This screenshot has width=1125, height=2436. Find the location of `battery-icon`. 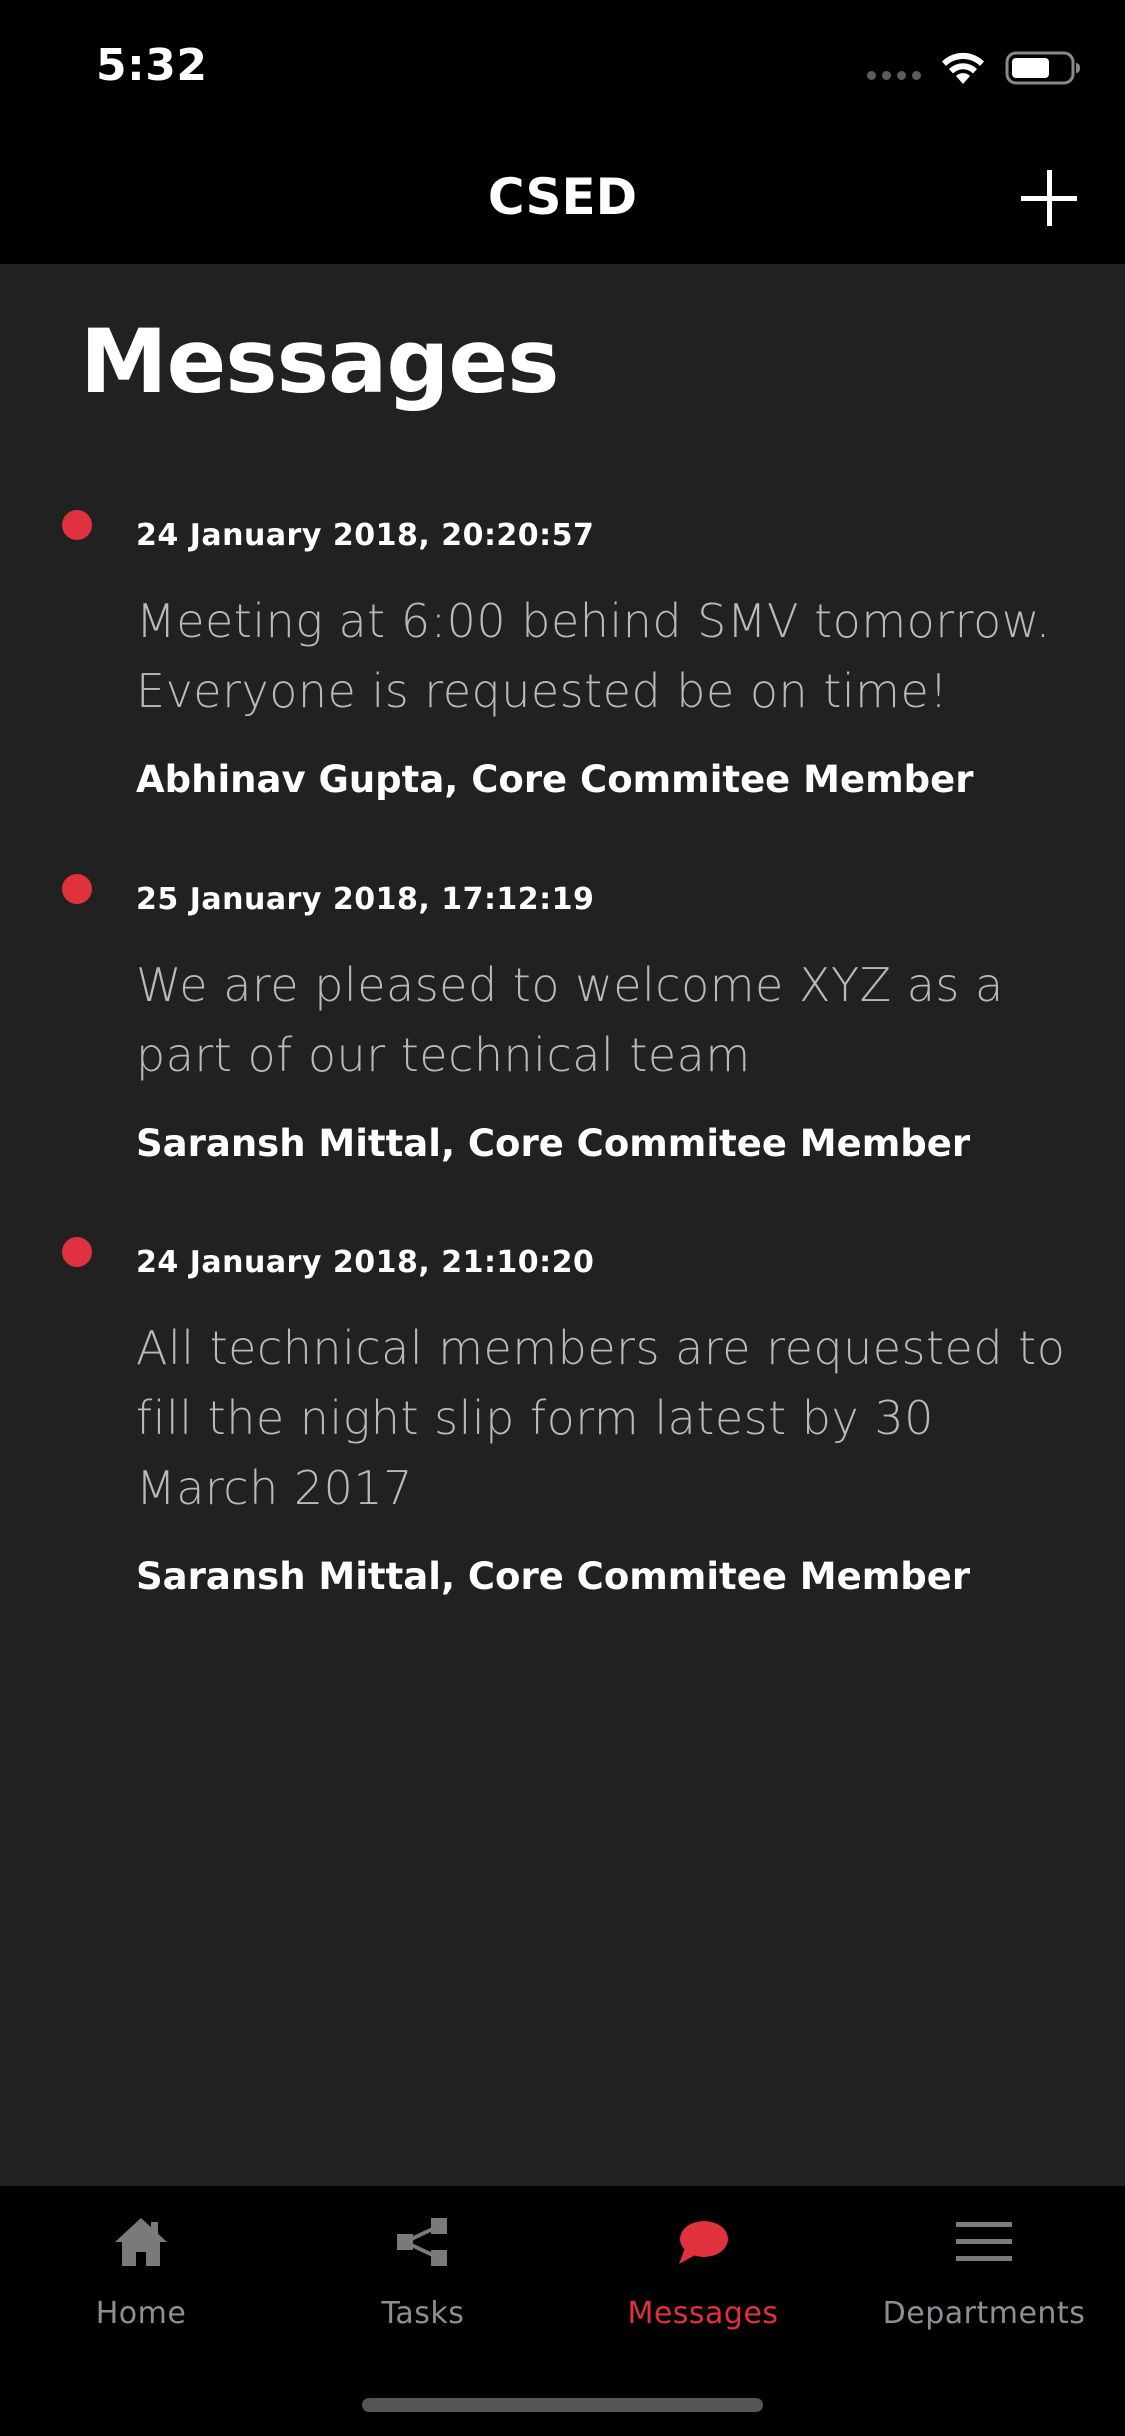

battery-icon is located at coordinates (1042, 68).